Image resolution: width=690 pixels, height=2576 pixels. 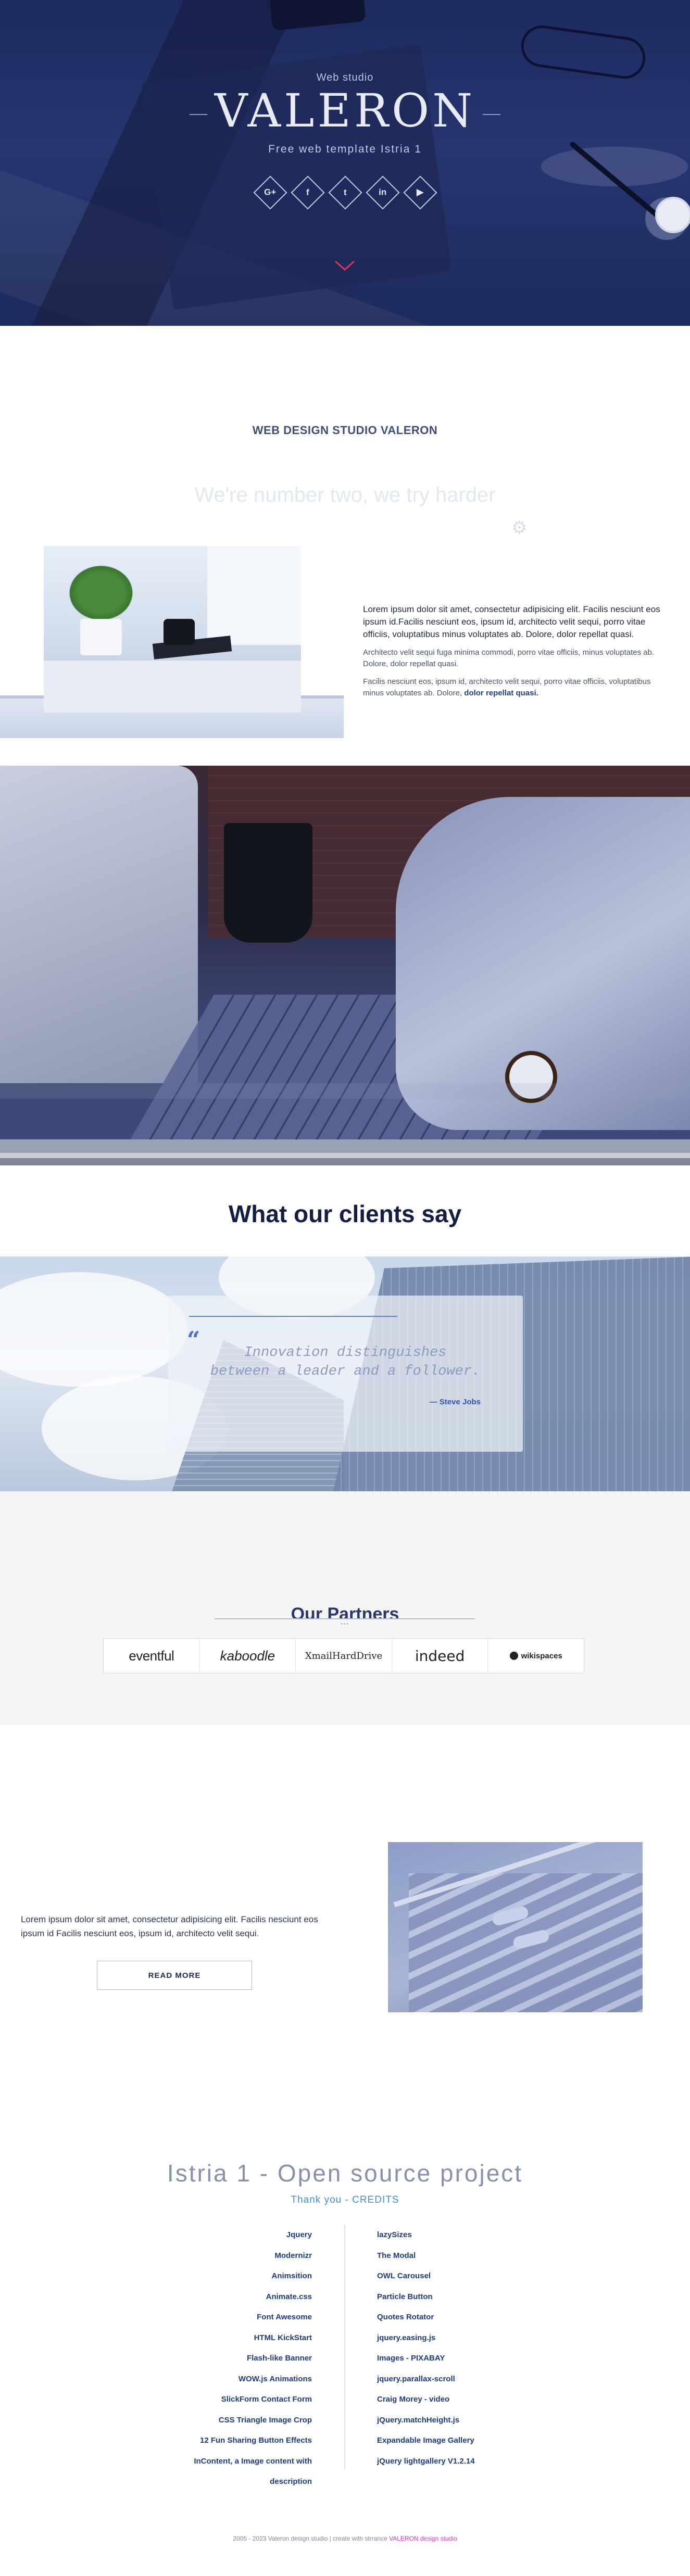 What do you see at coordinates (455, 1402) in the screenshot?
I see `quote-author: — Steve Jobs` at bounding box center [455, 1402].